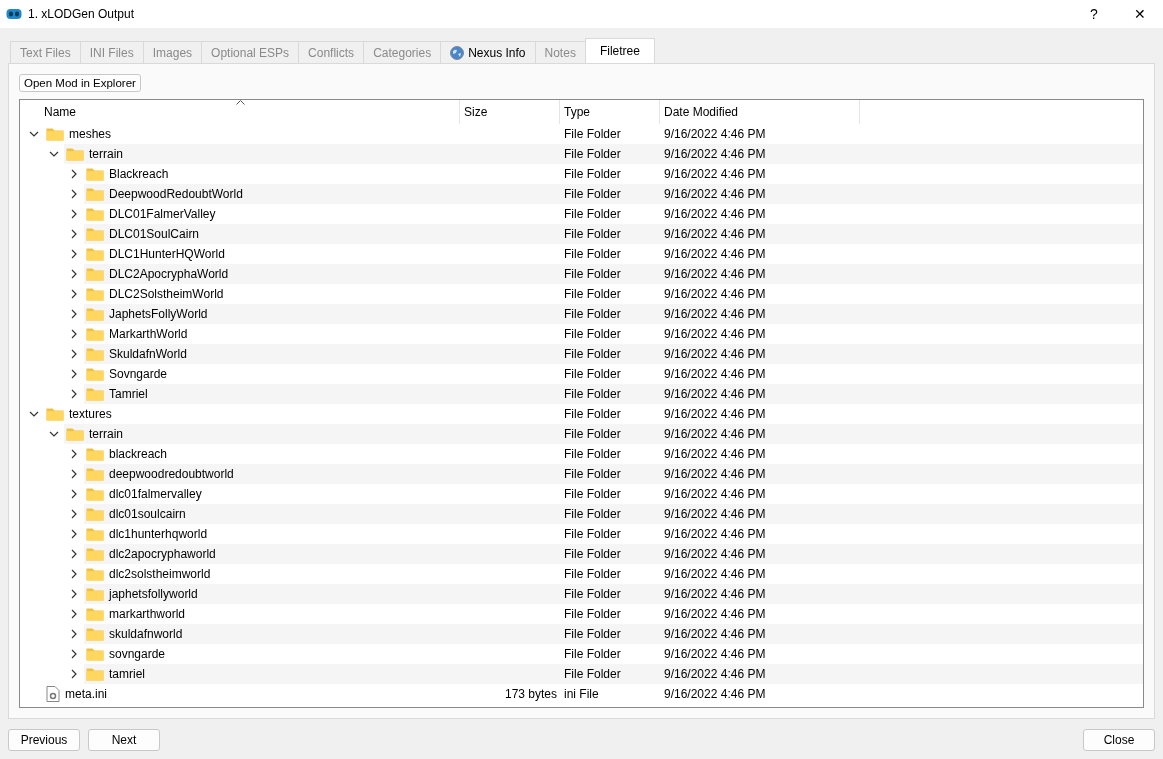 This screenshot has height=759, width=1163. Describe the element at coordinates (158, 314) in the screenshot. I see `tree-item-name: JaphetsFollyWorld` at that location.